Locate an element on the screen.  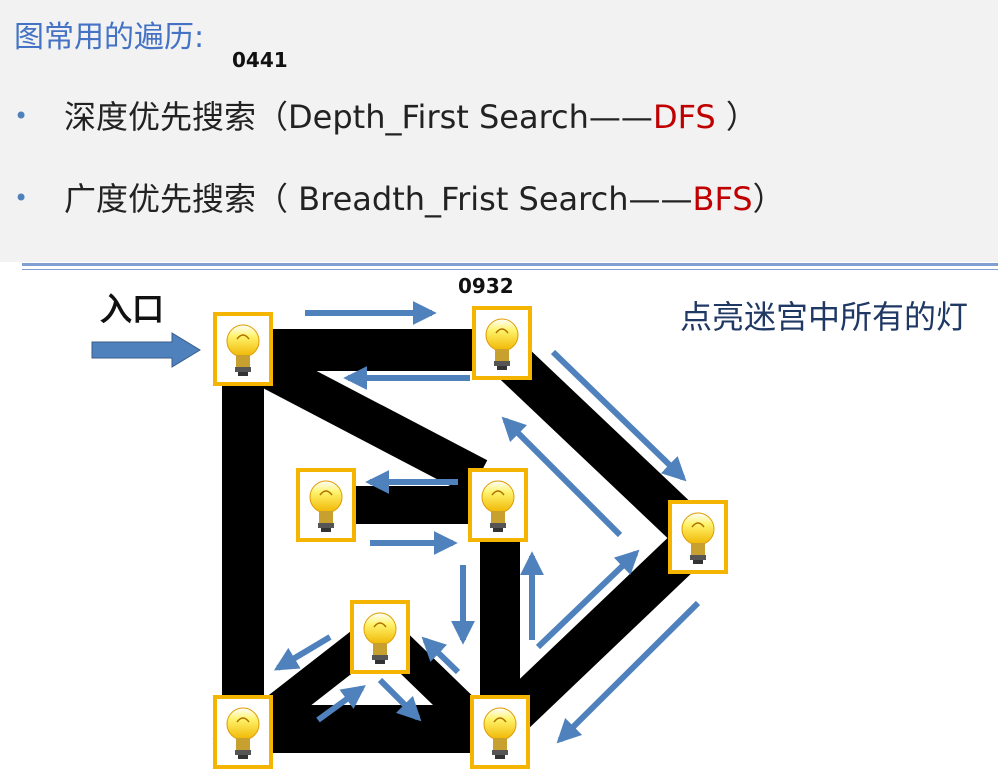
entry-arrow-icon is located at coordinates (146, 350).